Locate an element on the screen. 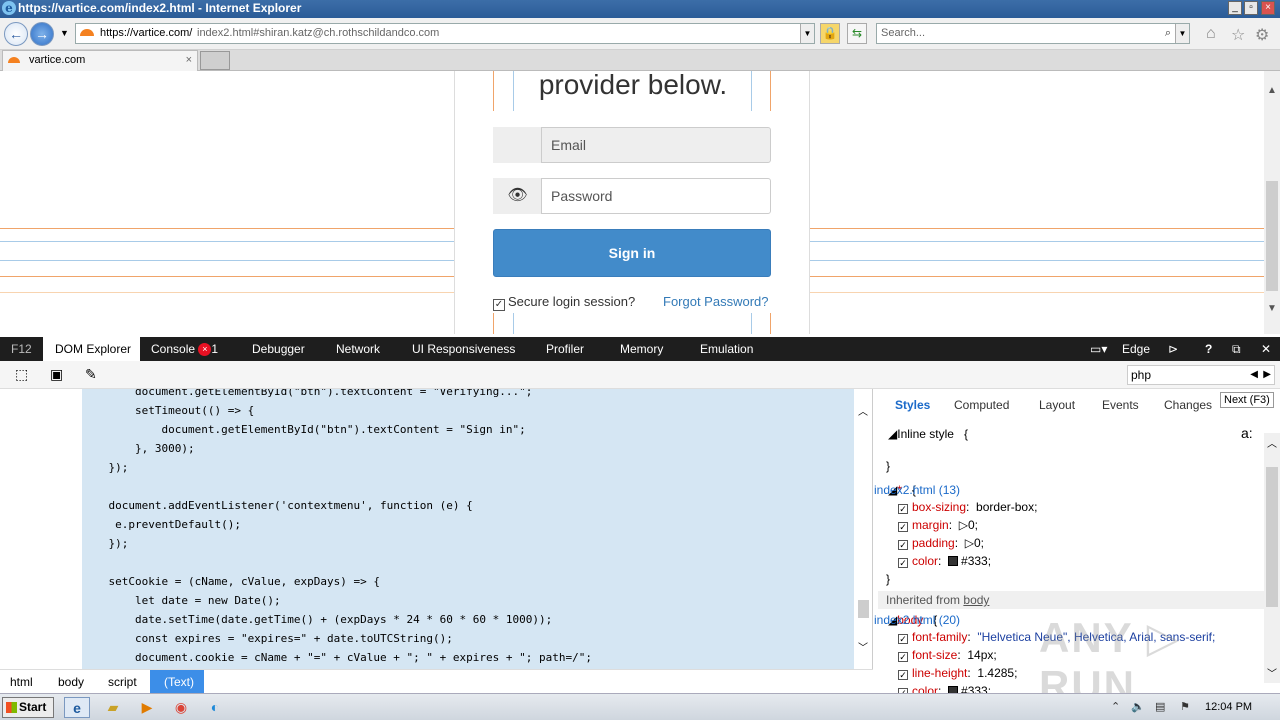 This screenshot has width=1280, height=721. prop-value: #333; is located at coordinates (976, 561).